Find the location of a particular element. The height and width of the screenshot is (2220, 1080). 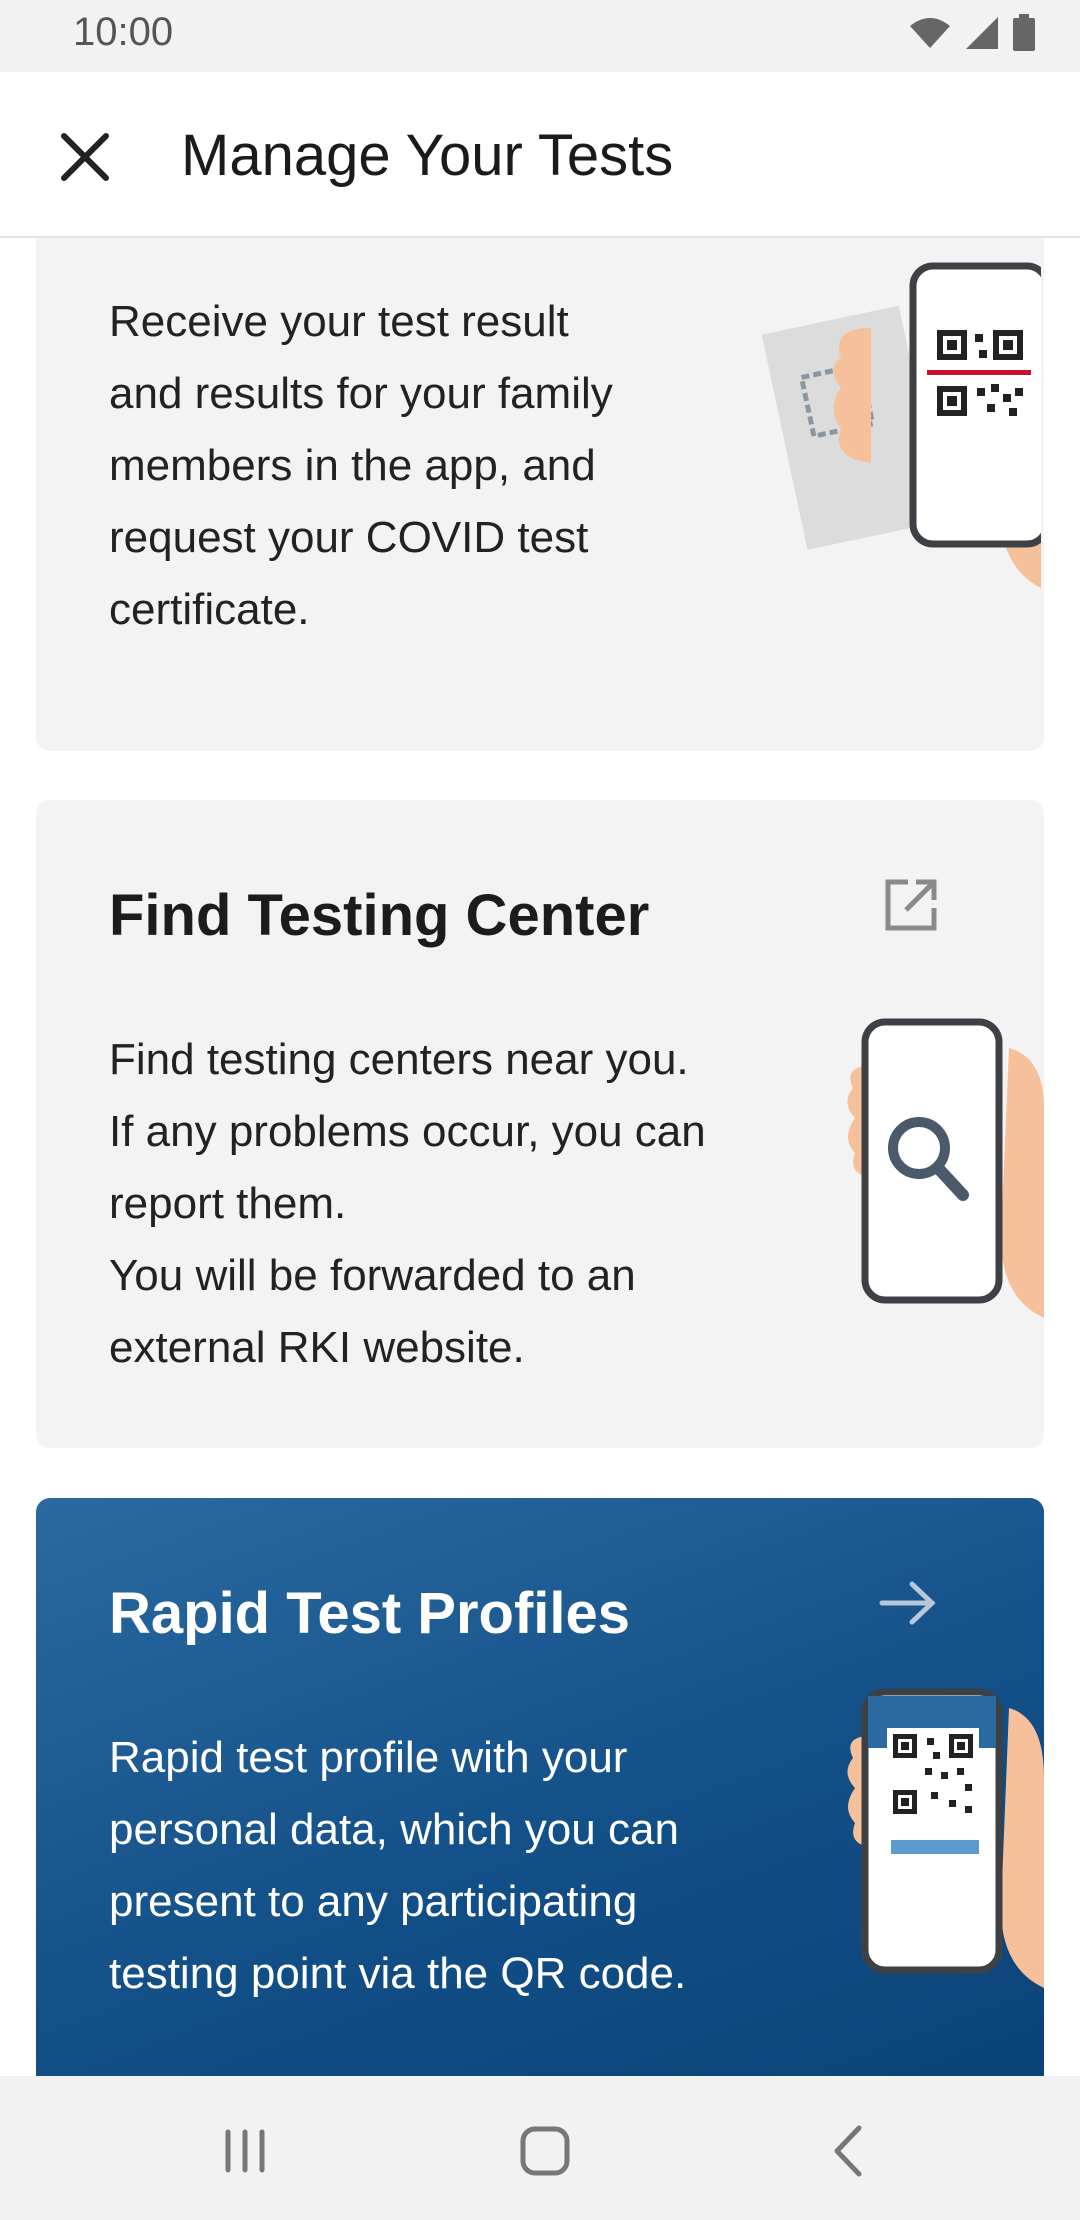

app-header: Manage Your Tests is located at coordinates (540, 155).